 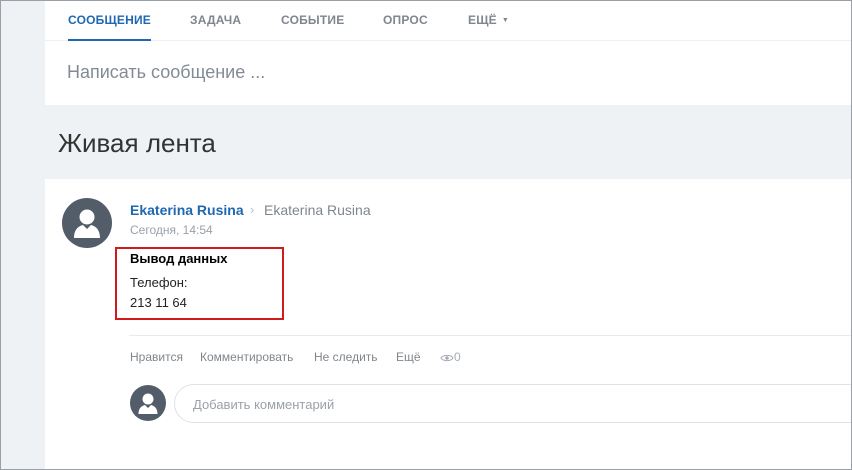 I want to click on views-counter: 0, so click(x=450, y=357).